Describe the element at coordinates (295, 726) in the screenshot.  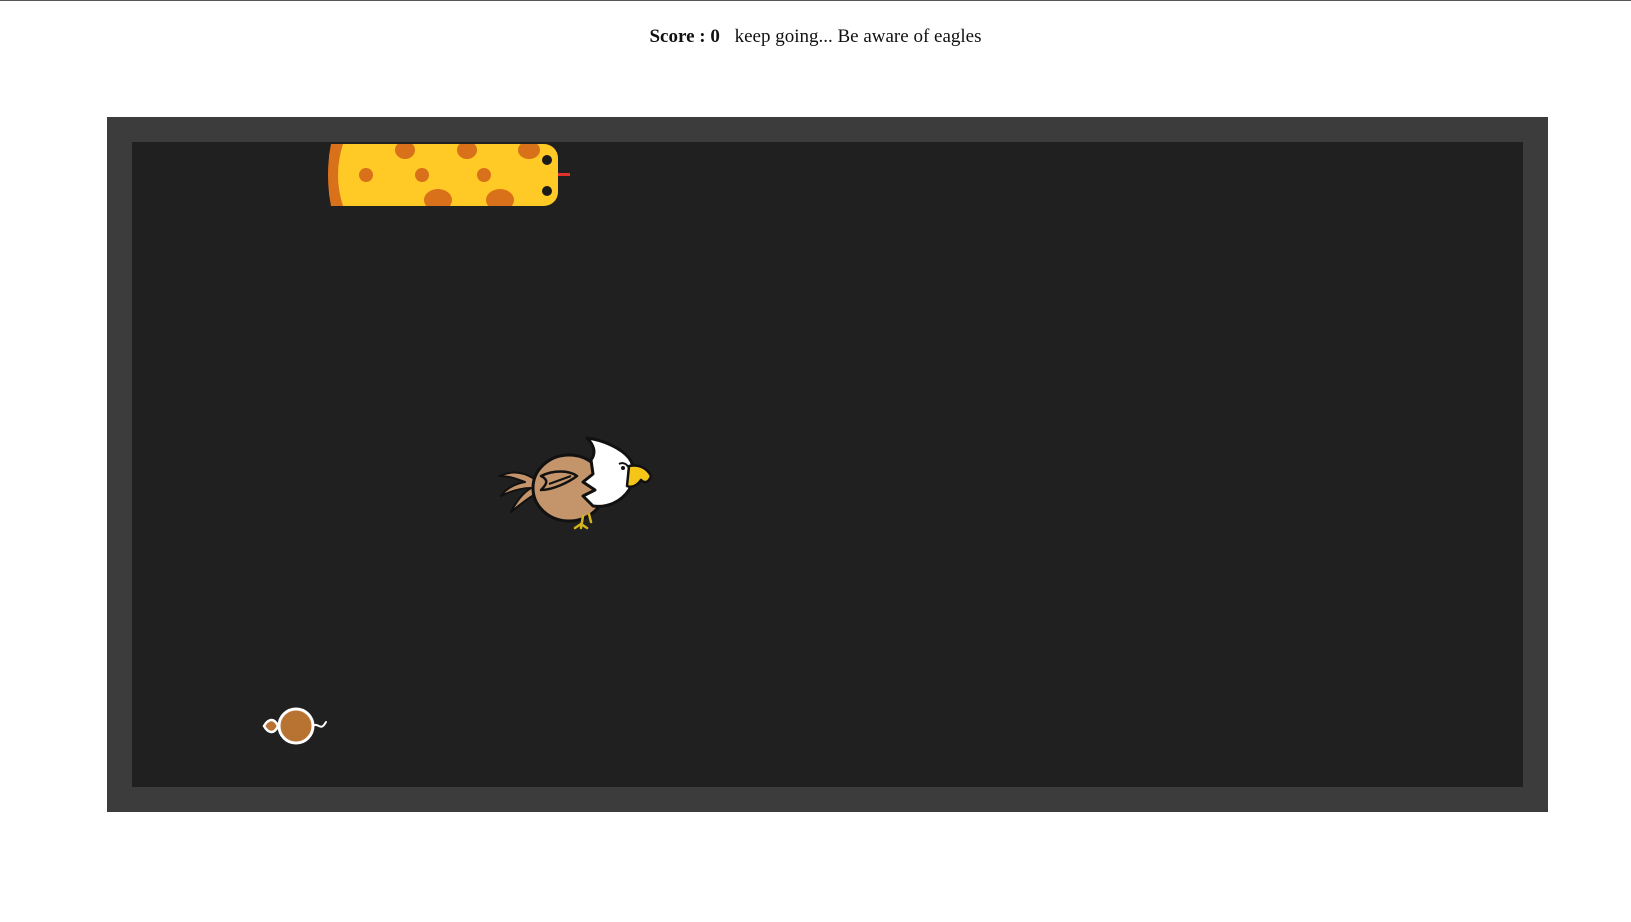
I see `mouse-icon` at that location.